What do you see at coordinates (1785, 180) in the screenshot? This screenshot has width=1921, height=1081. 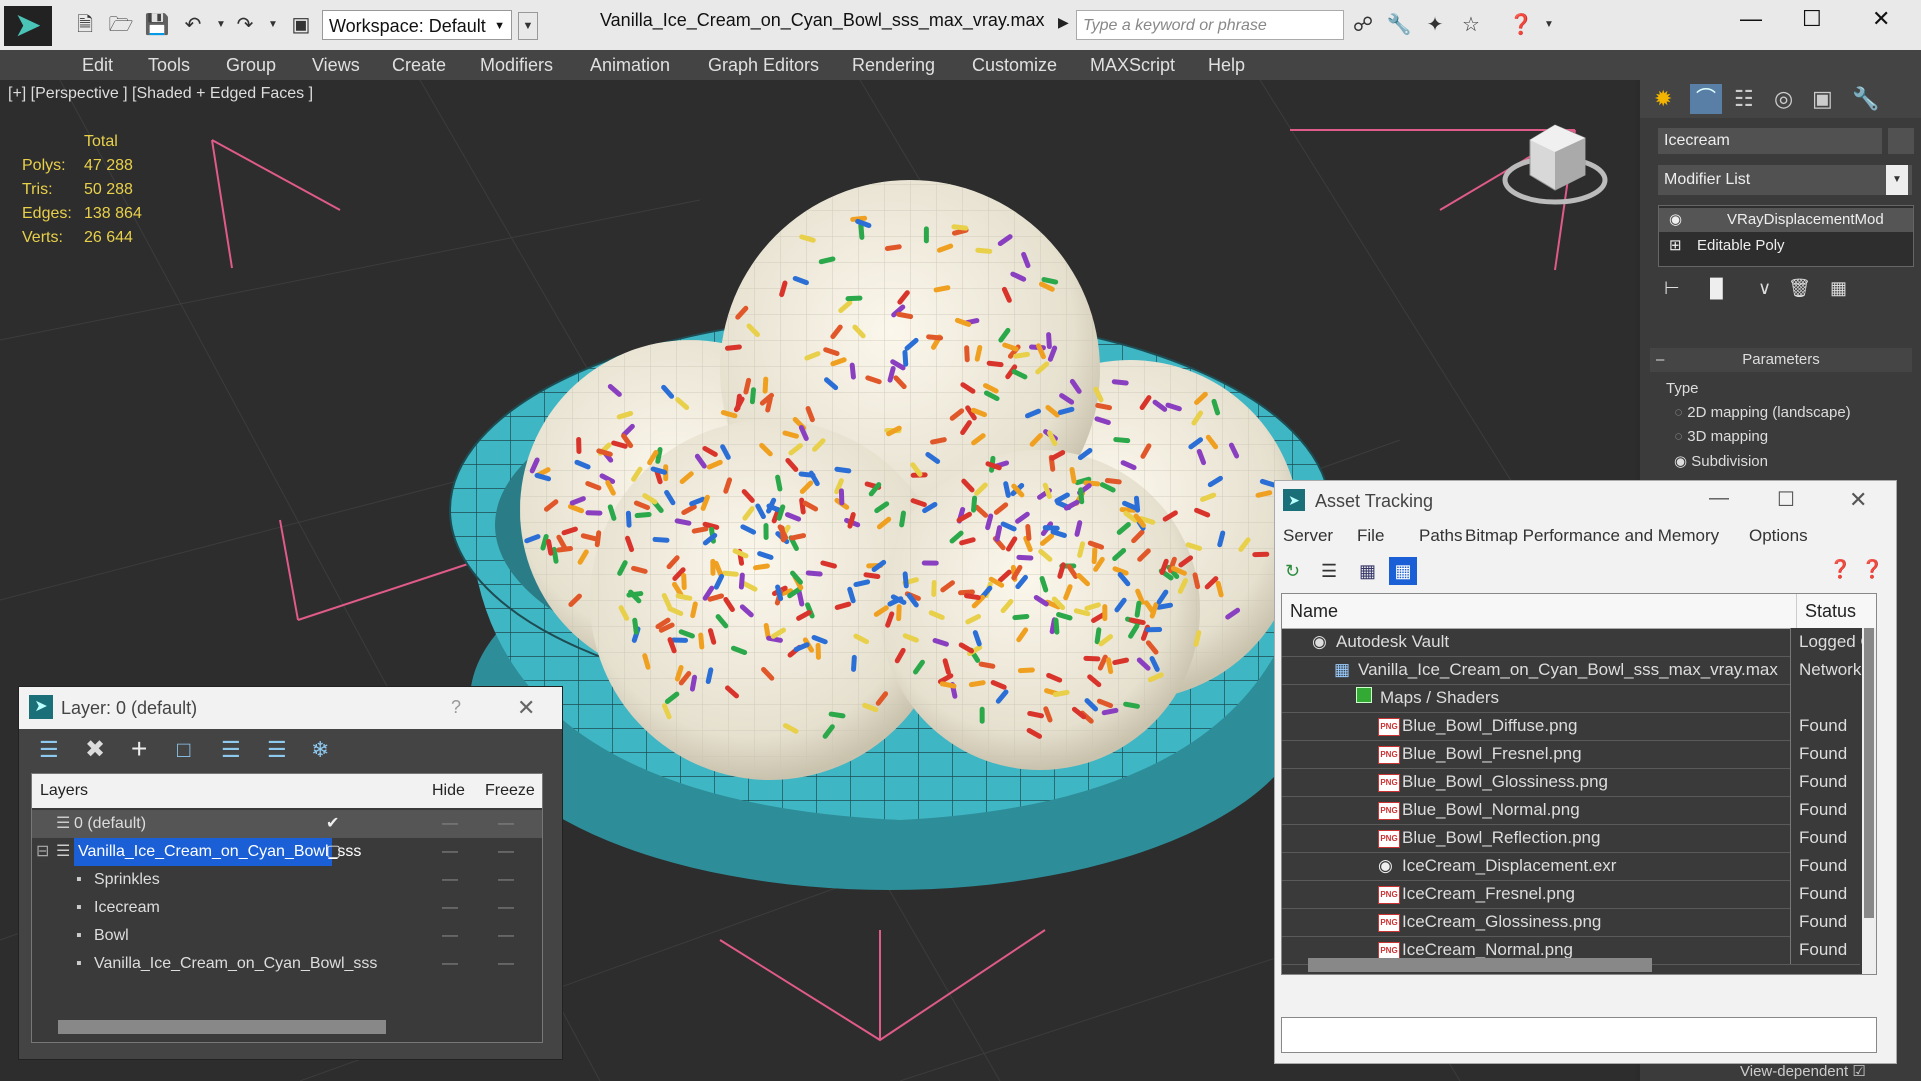 I see `modifier-list-dropdown: Modifier List ▼` at bounding box center [1785, 180].